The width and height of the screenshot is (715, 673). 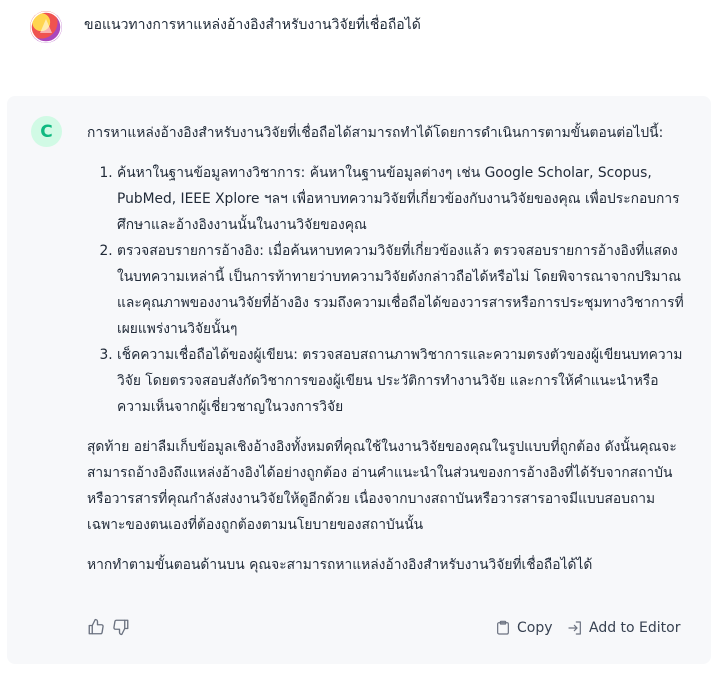 What do you see at coordinates (96, 627) in the screenshot?
I see `thumbs-up-icon` at bounding box center [96, 627].